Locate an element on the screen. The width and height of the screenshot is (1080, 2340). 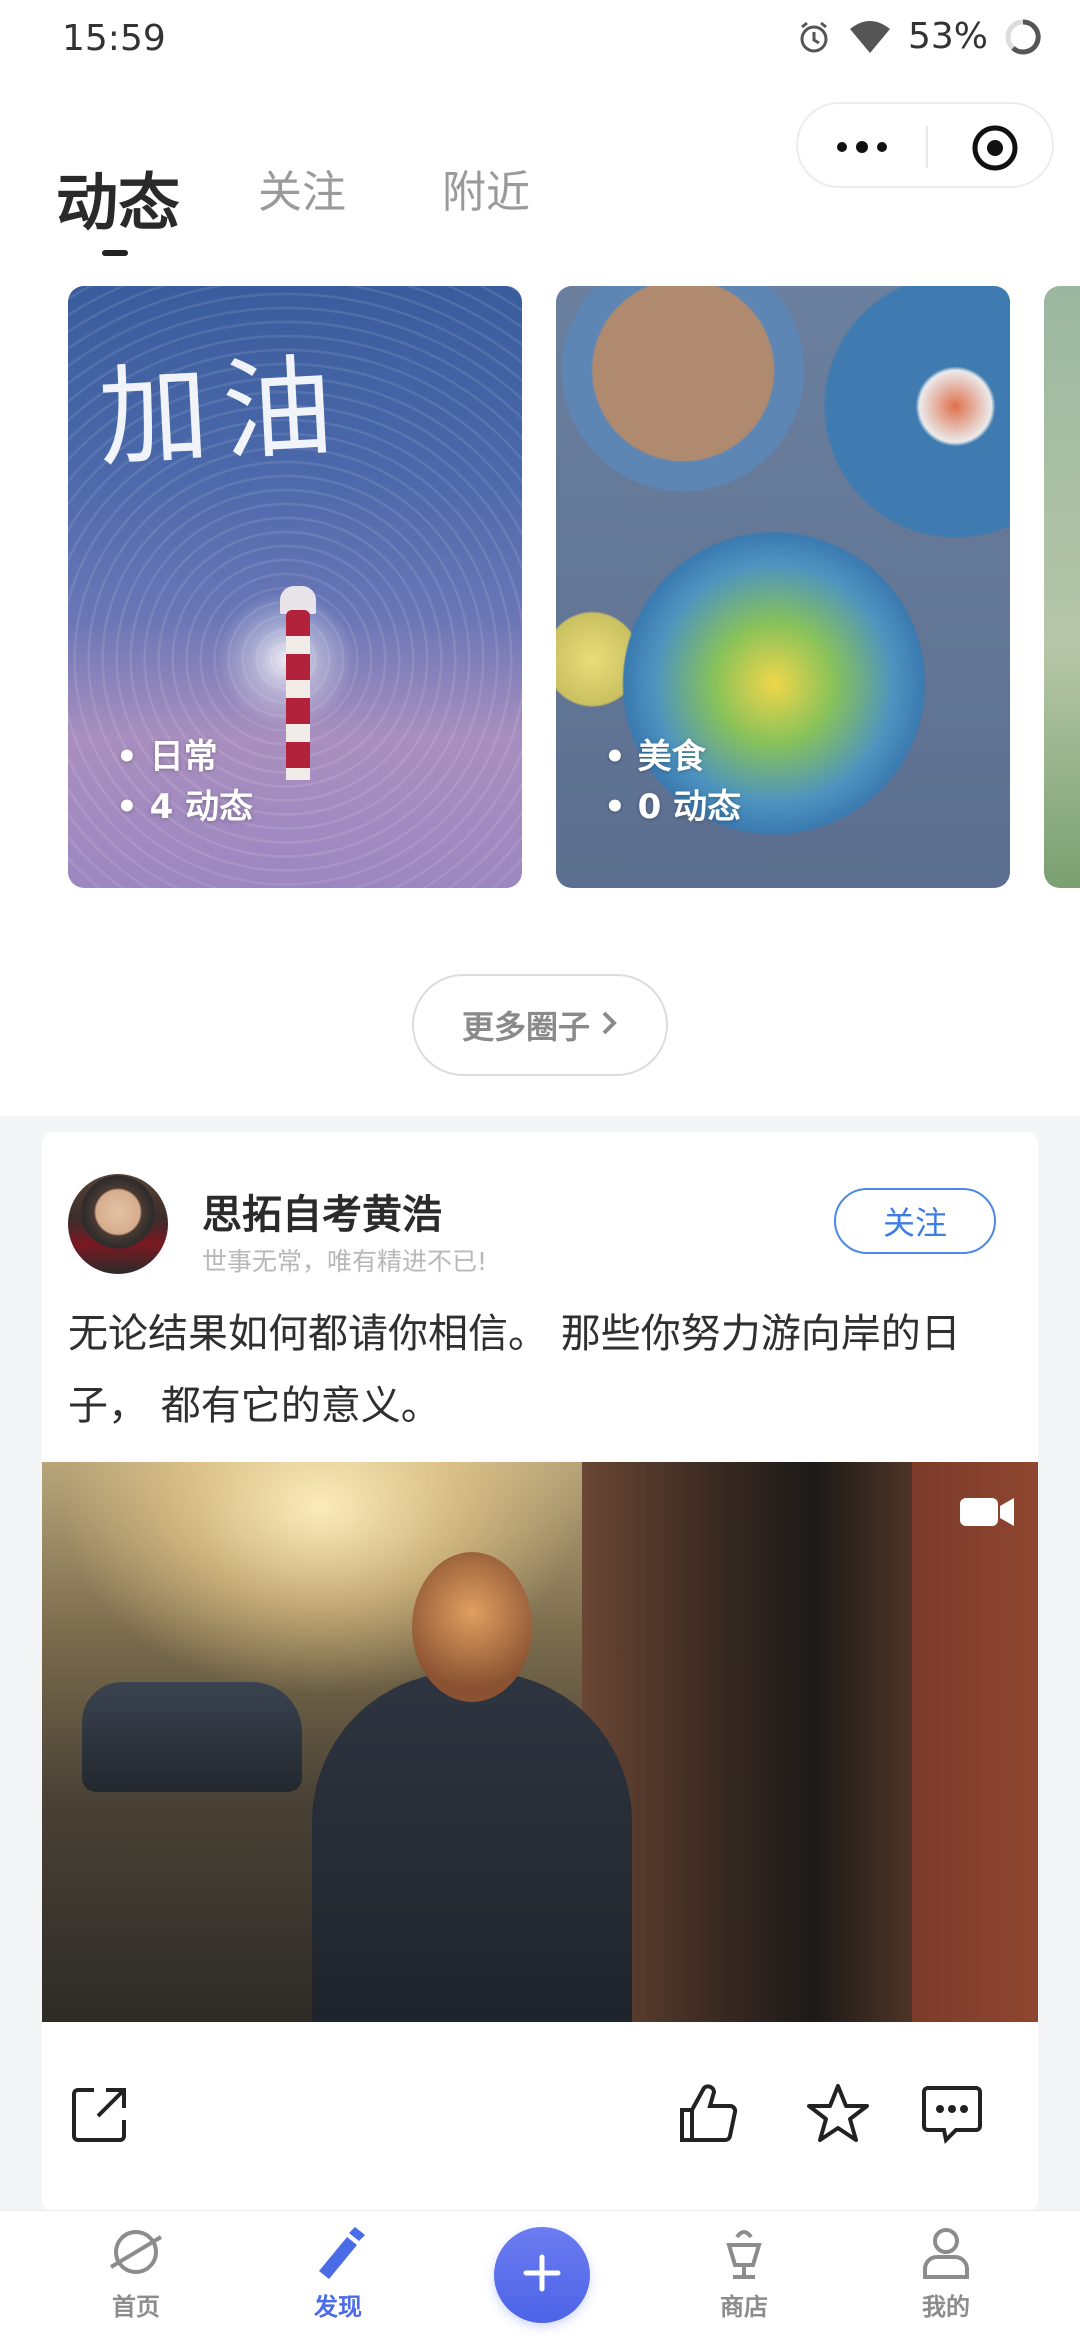
circle-card-partial is located at coordinates (1062, 587).